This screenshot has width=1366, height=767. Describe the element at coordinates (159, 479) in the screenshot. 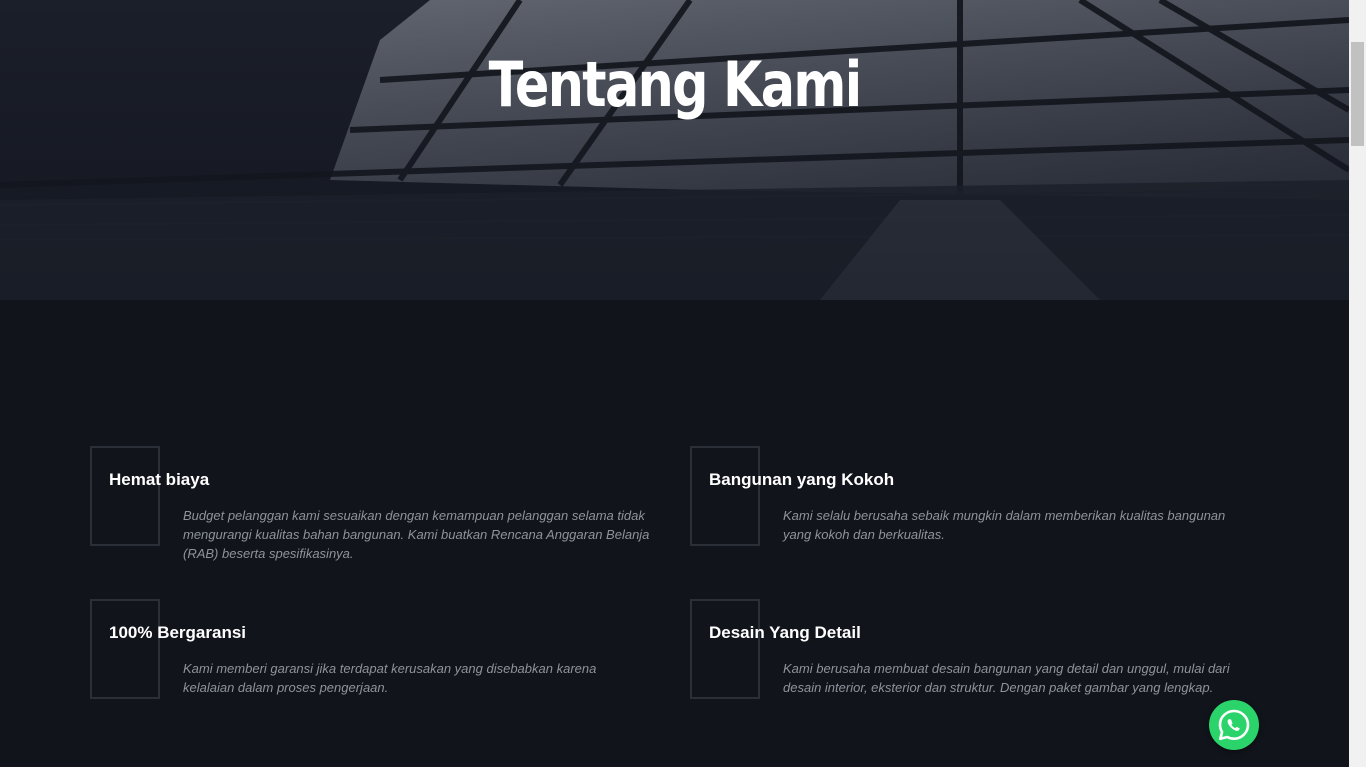

I see `feature-title: Hemat biaya` at that location.